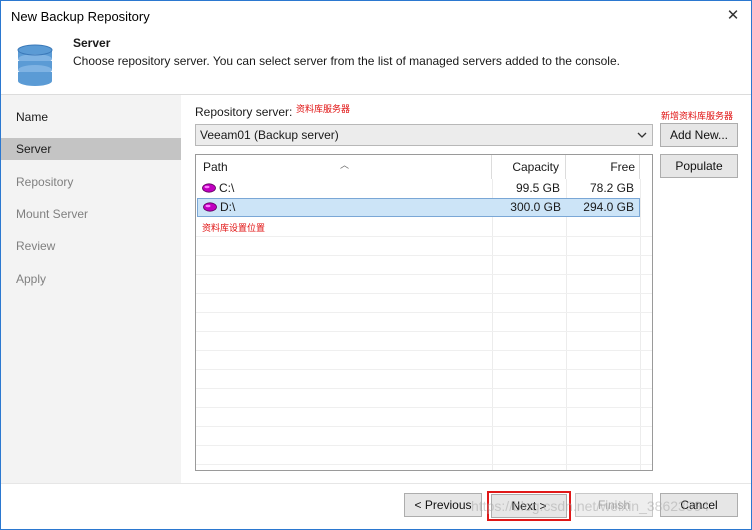 The height and width of the screenshot is (530, 752). What do you see at coordinates (227, 188) in the screenshot?
I see `path-cell: C:\` at bounding box center [227, 188].